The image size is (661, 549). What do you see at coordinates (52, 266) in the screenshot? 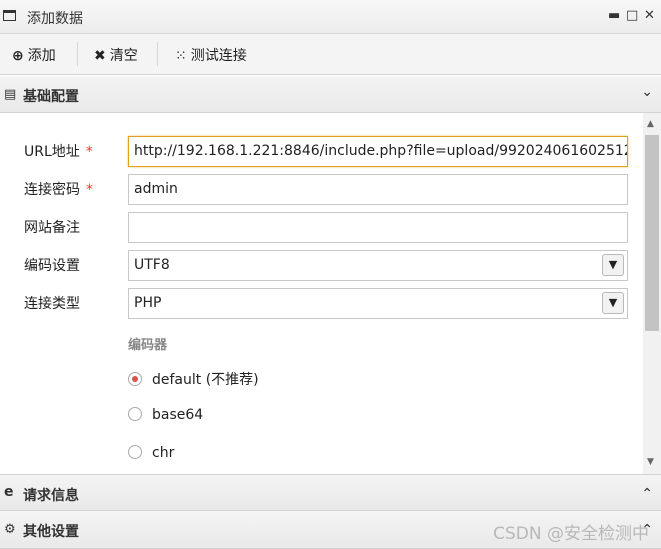
I see `encoding-label: 编码设置` at bounding box center [52, 266].